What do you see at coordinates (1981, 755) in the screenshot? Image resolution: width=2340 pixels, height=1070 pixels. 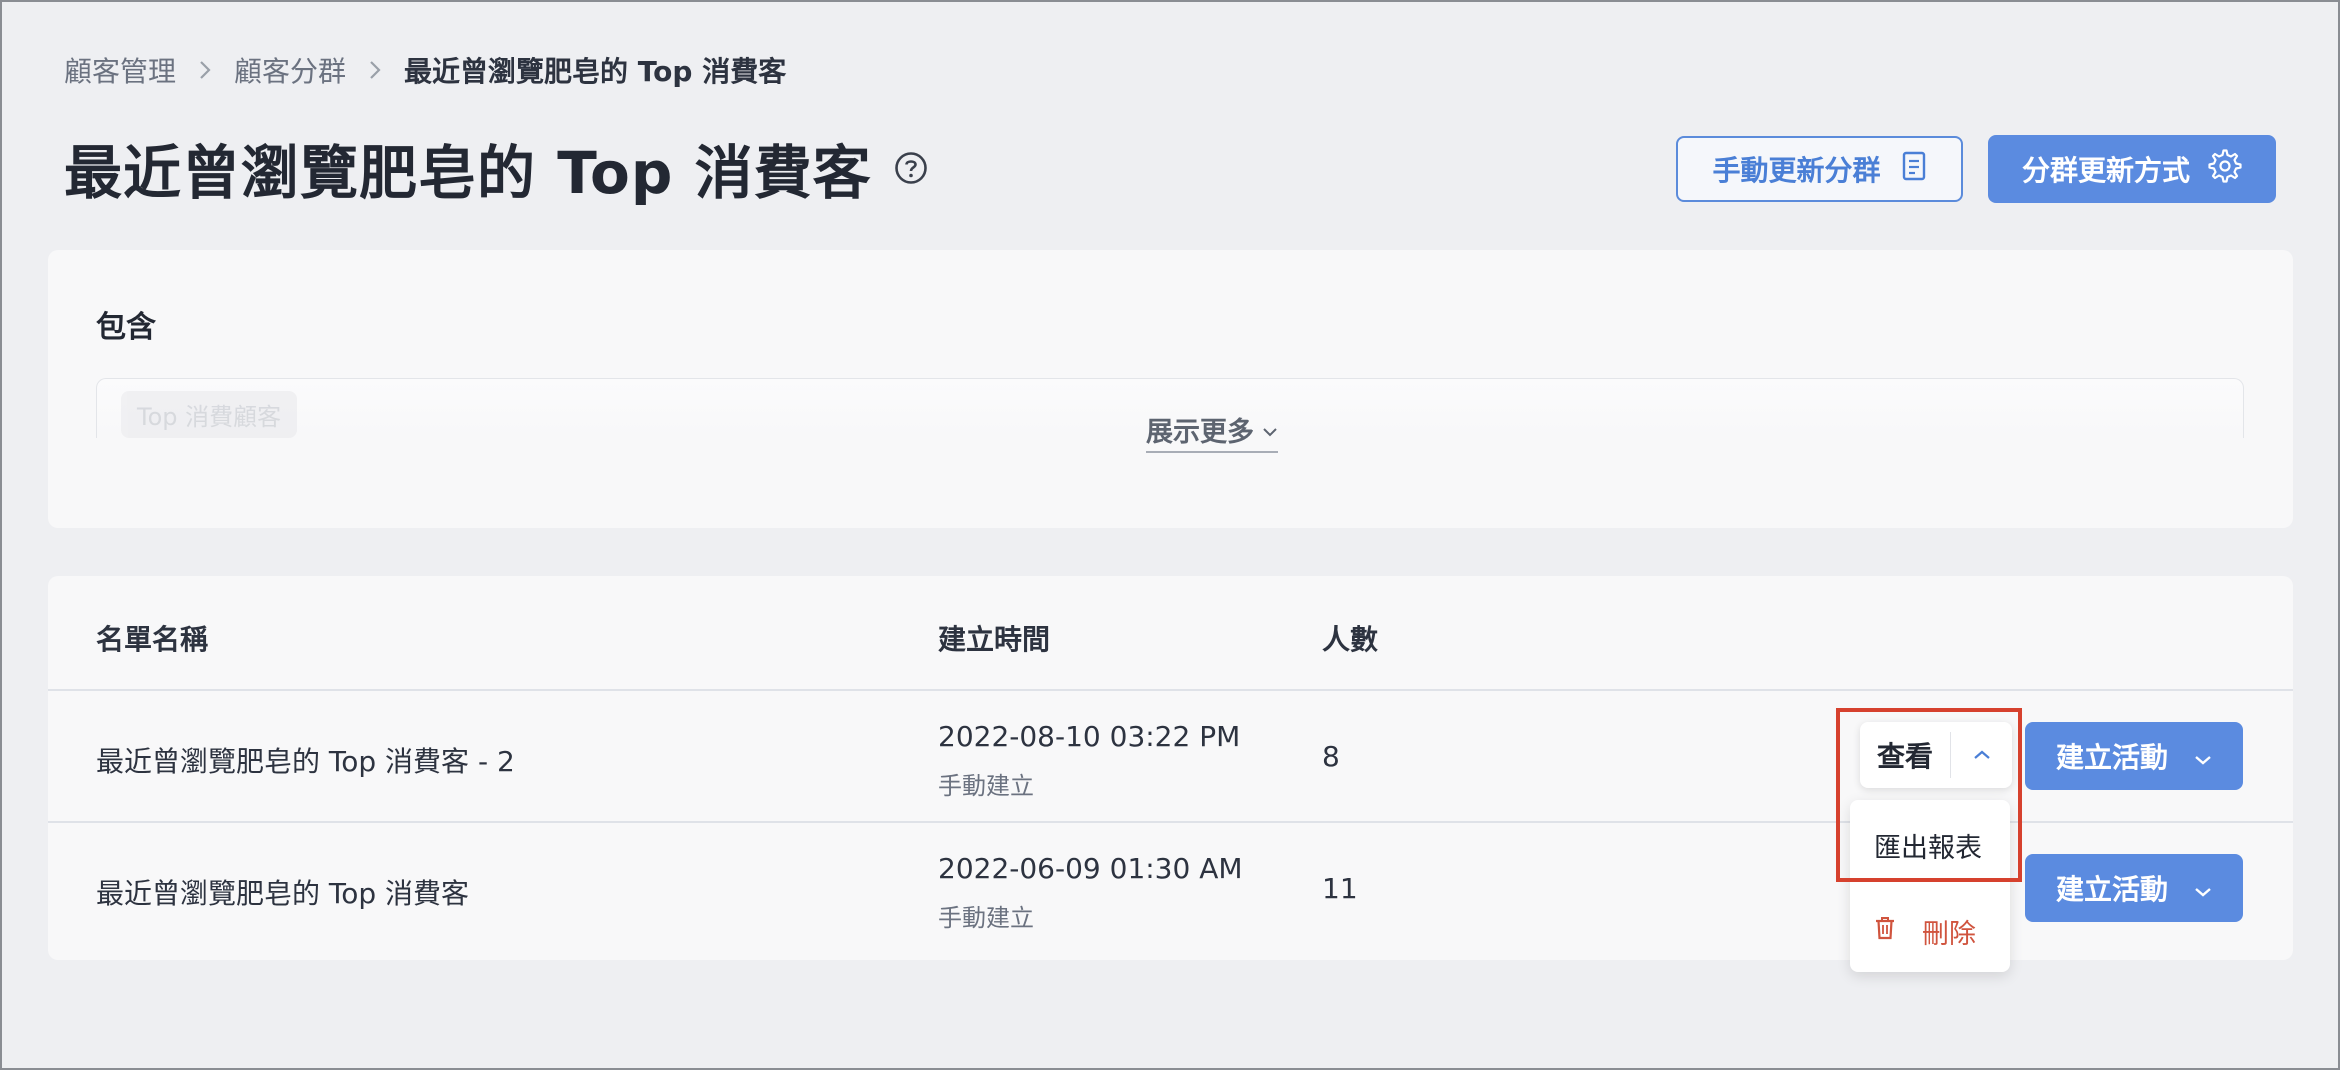 I see `chevron-up-icon` at bounding box center [1981, 755].